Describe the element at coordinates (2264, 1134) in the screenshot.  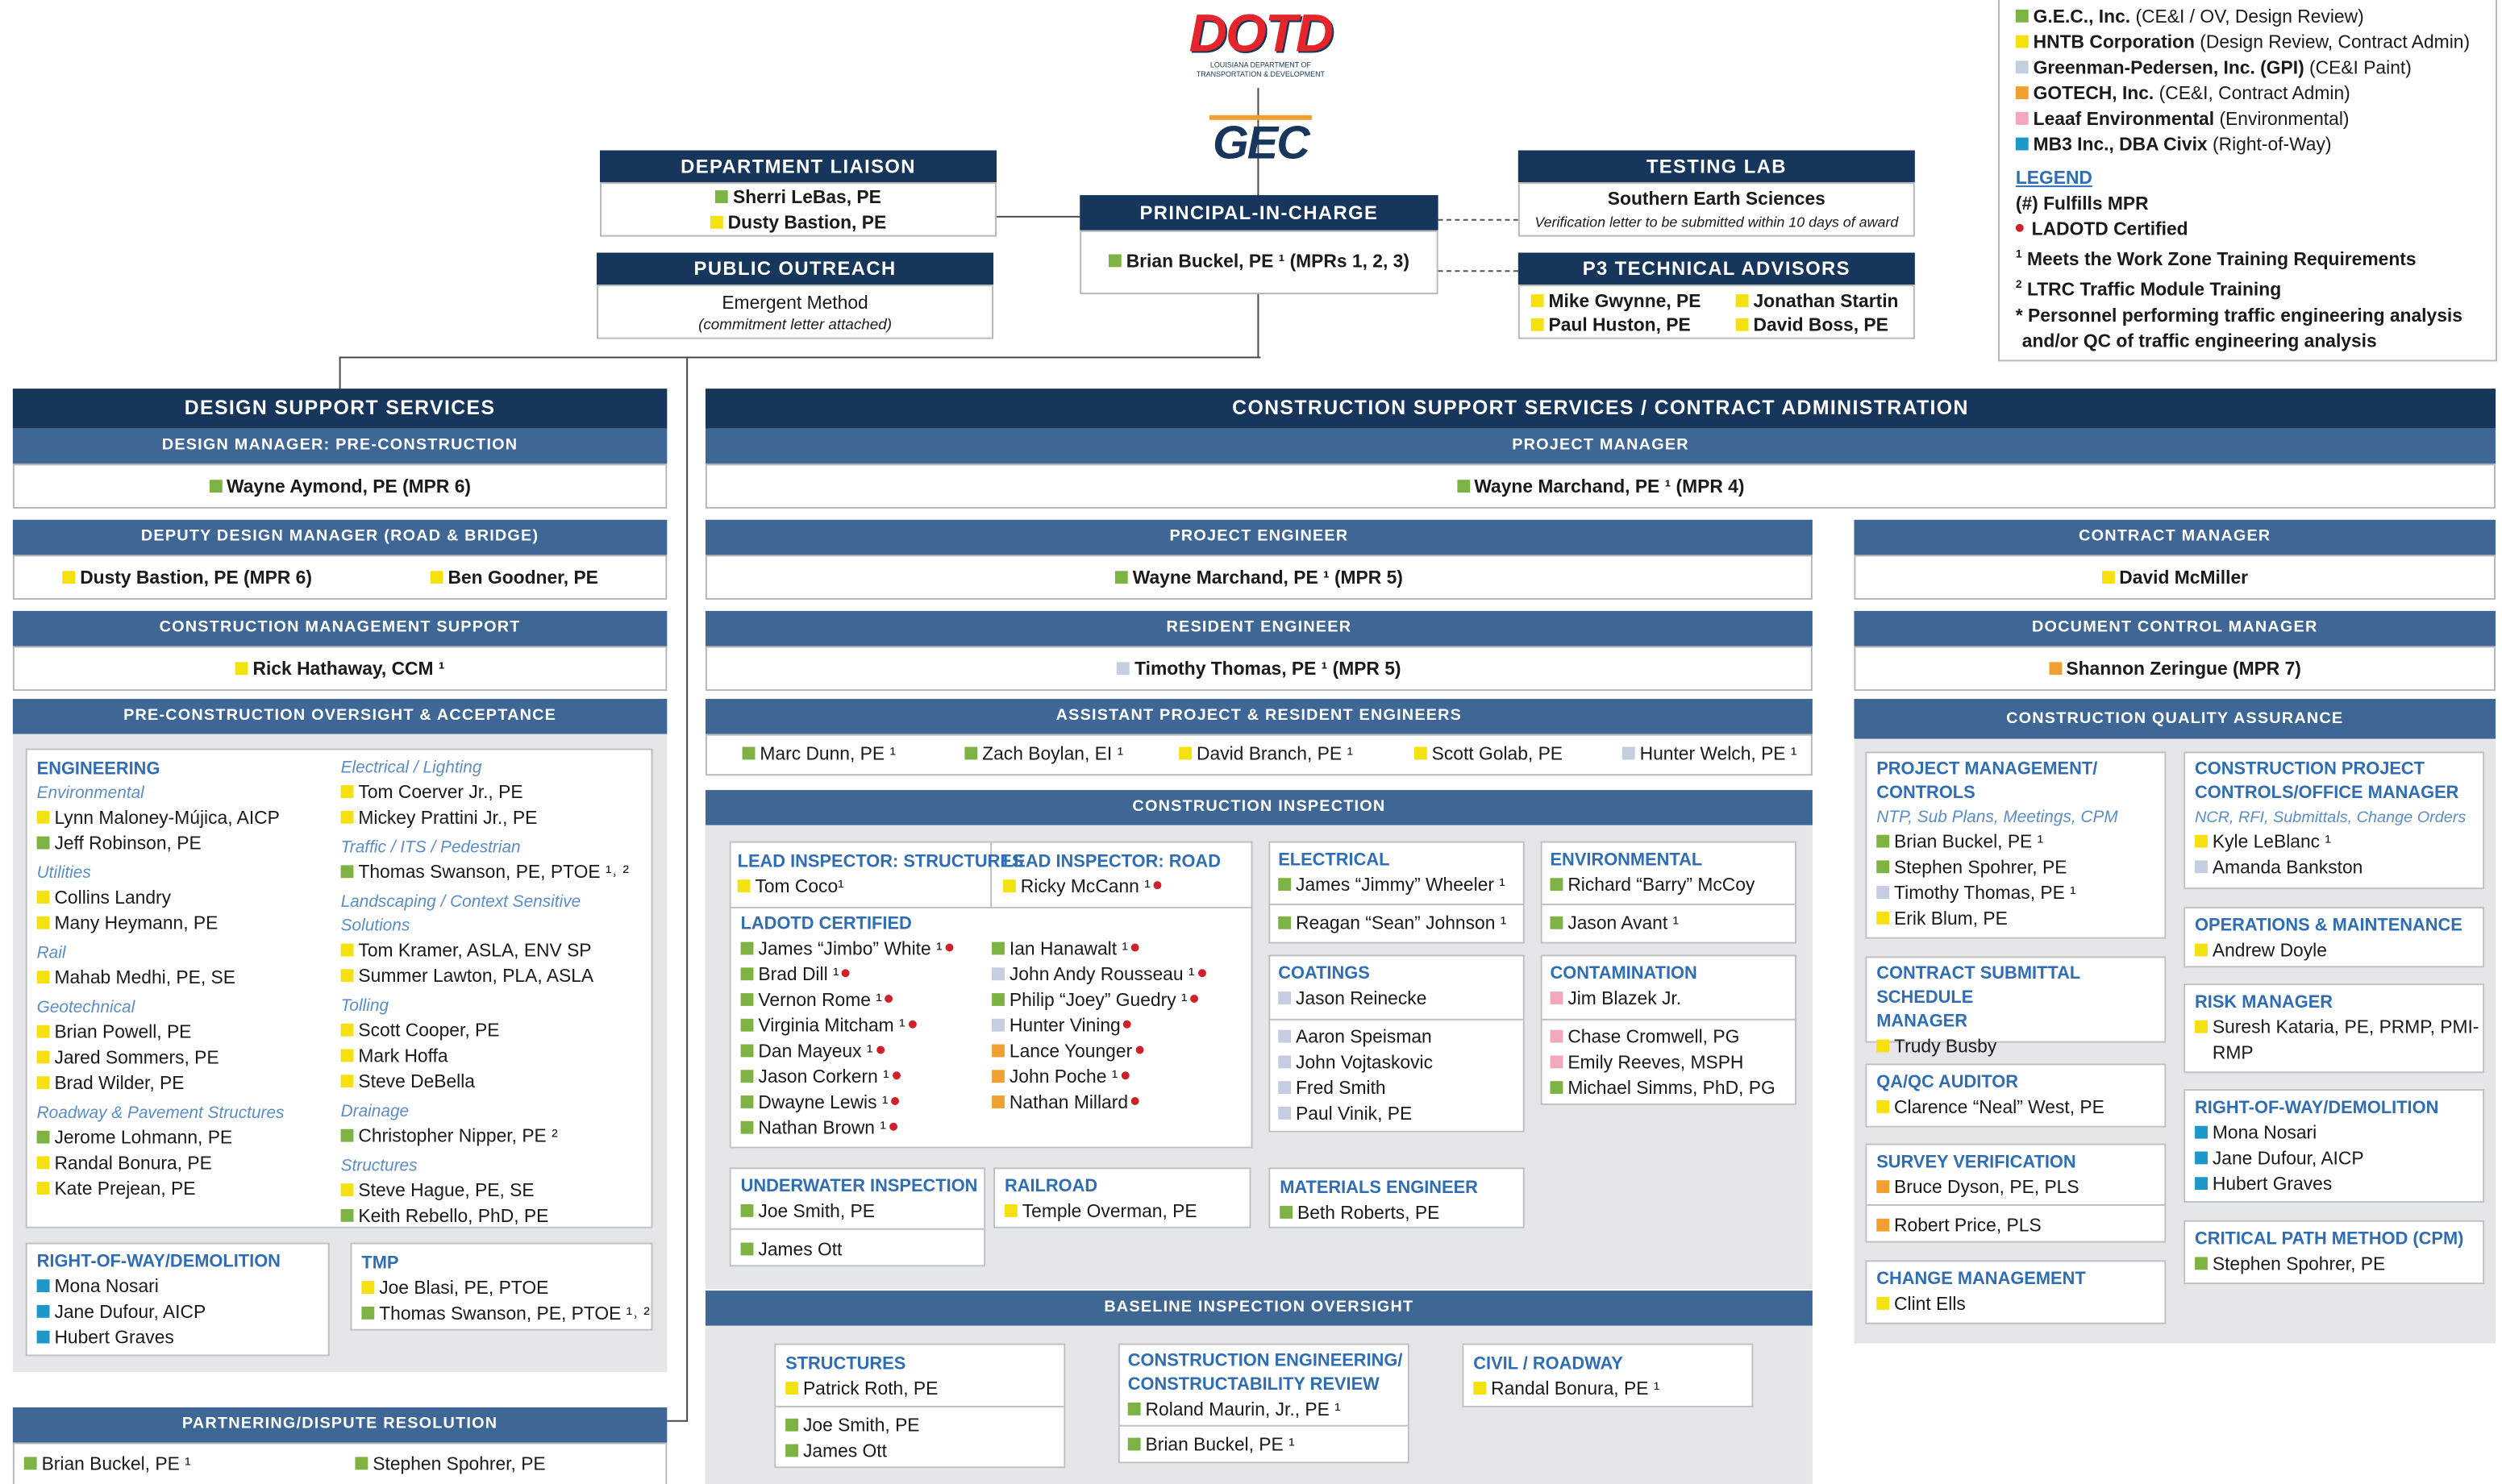
I see `text-label: Mona Nosari` at that location.